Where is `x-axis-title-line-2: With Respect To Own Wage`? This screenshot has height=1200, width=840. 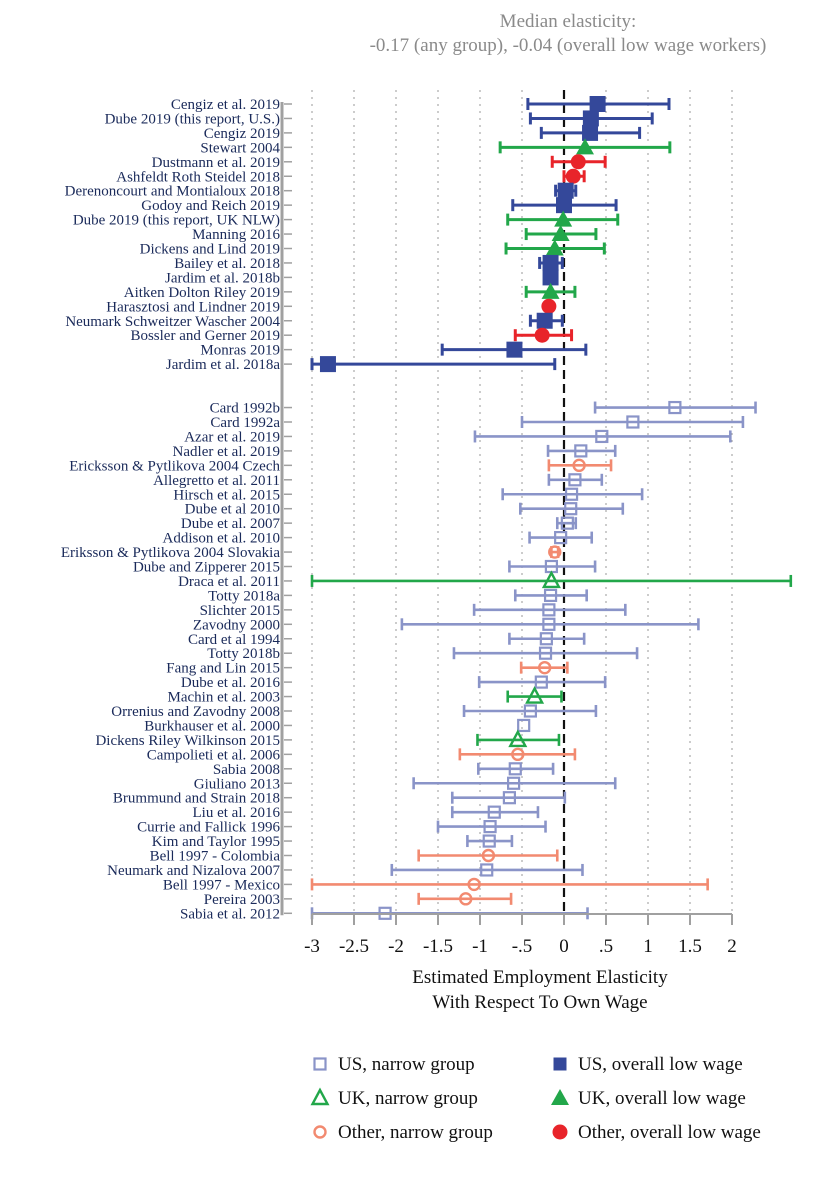
x-axis-title-line-2: With Respect To Own Wage is located at coordinates (539, 1002).